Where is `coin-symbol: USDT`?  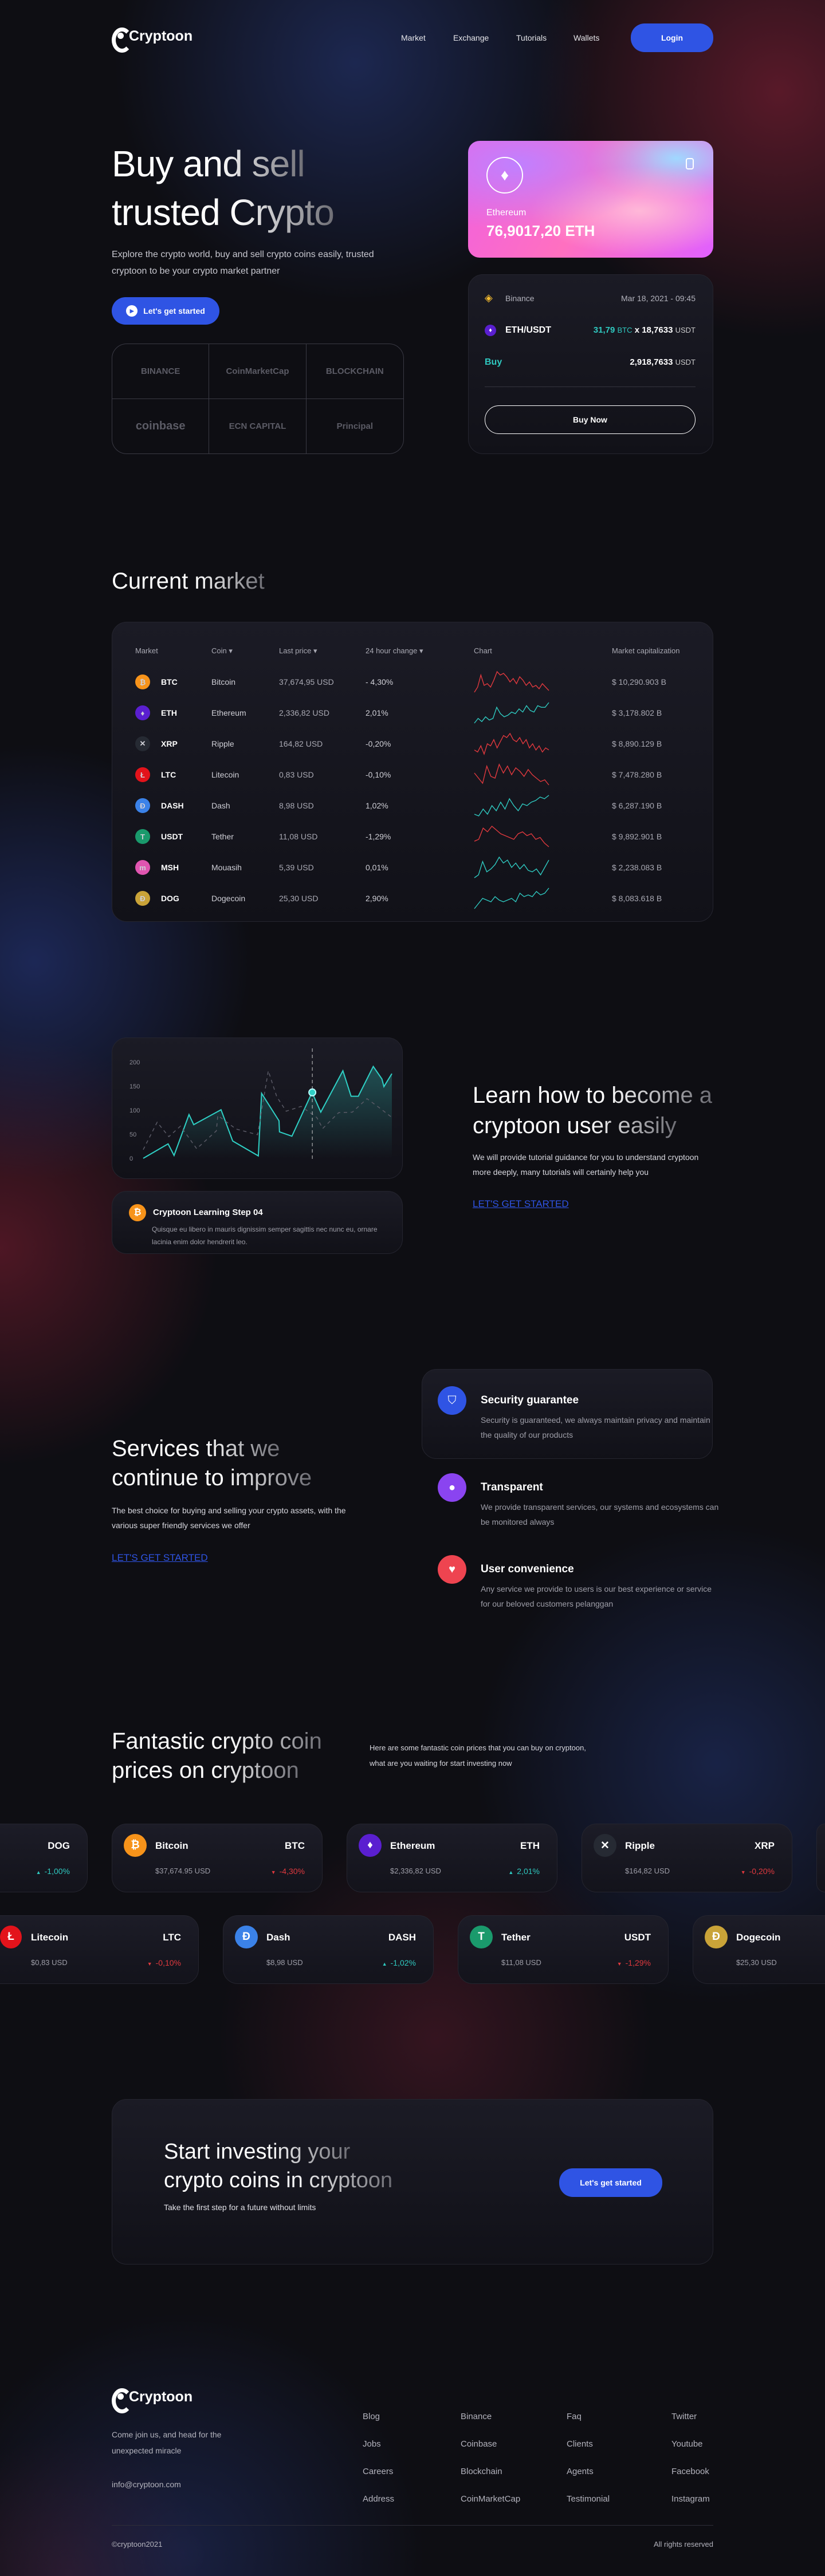 coin-symbol: USDT is located at coordinates (637, 1937).